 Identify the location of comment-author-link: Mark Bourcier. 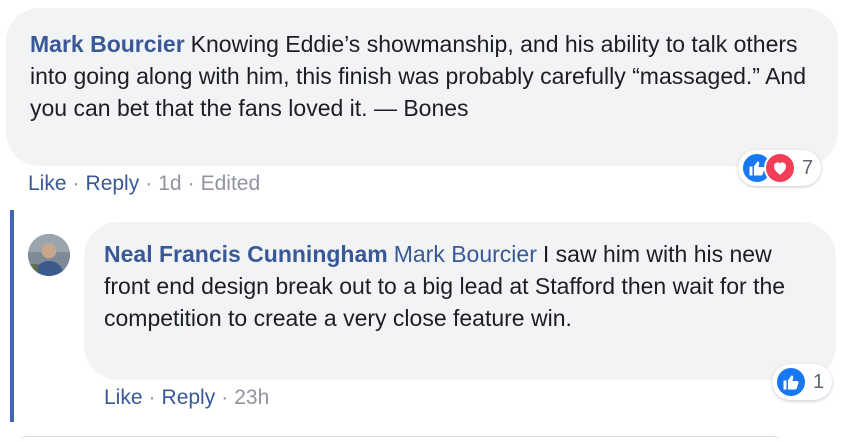
(107, 44).